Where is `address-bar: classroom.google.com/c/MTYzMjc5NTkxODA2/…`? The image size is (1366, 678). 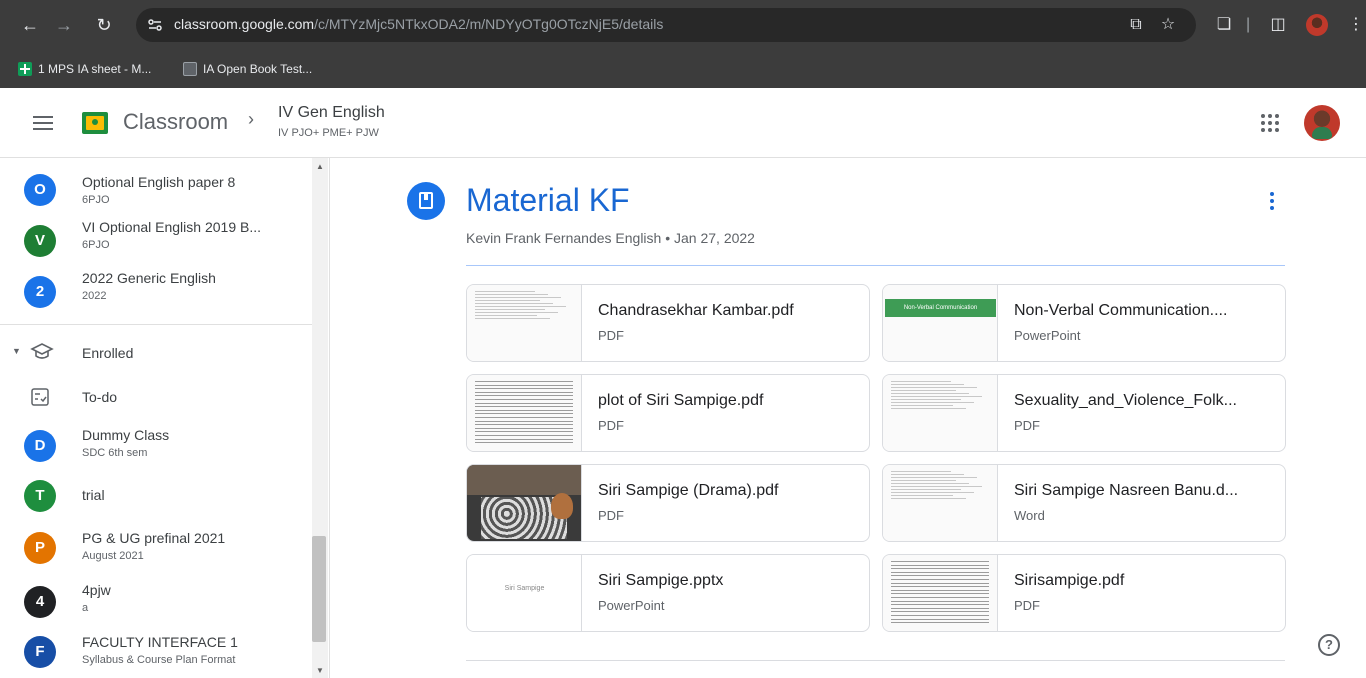 address-bar: classroom.google.com/c/MTYzMjc5NTkxODA2/… is located at coordinates (666, 25).